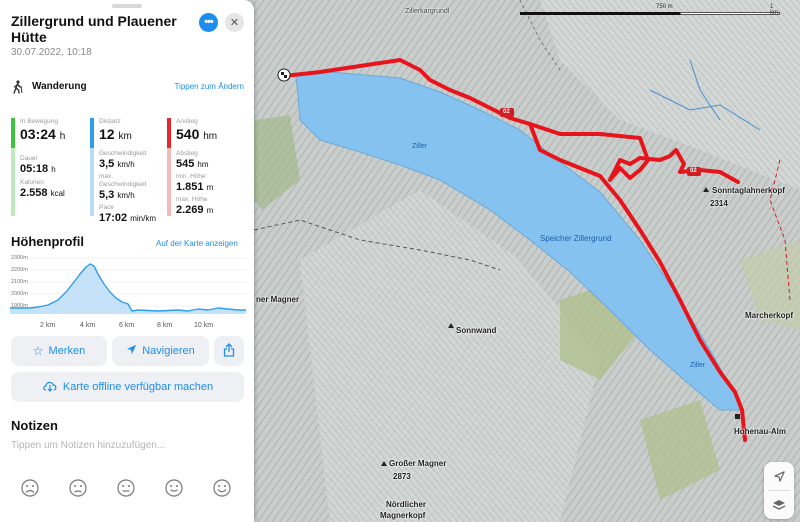 The width and height of the screenshot is (800, 522). What do you see at coordinates (748, 190) in the screenshot?
I see `map-label-sonntaglahnerkopf: Sonntaglahnerkopf` at bounding box center [748, 190].